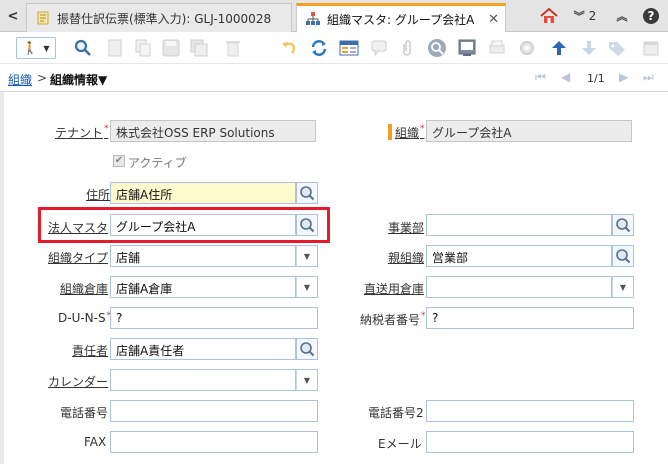  I want to click on help-button: ?, so click(651, 16).